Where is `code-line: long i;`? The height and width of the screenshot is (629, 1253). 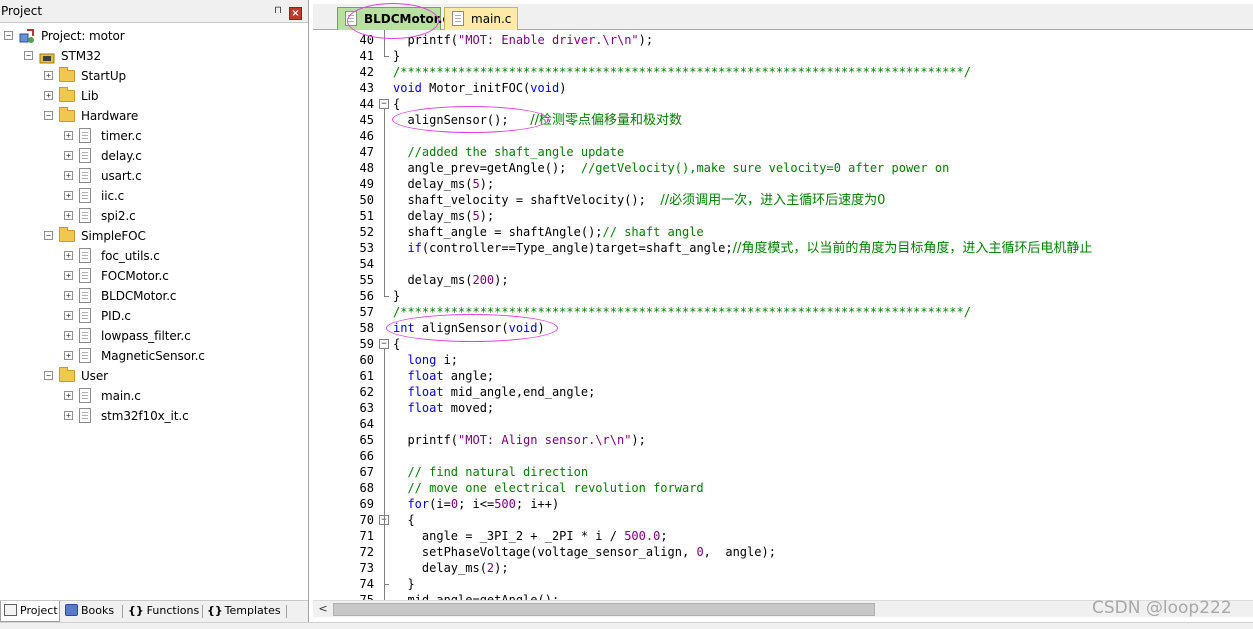 code-line: long i; is located at coordinates (425, 360).